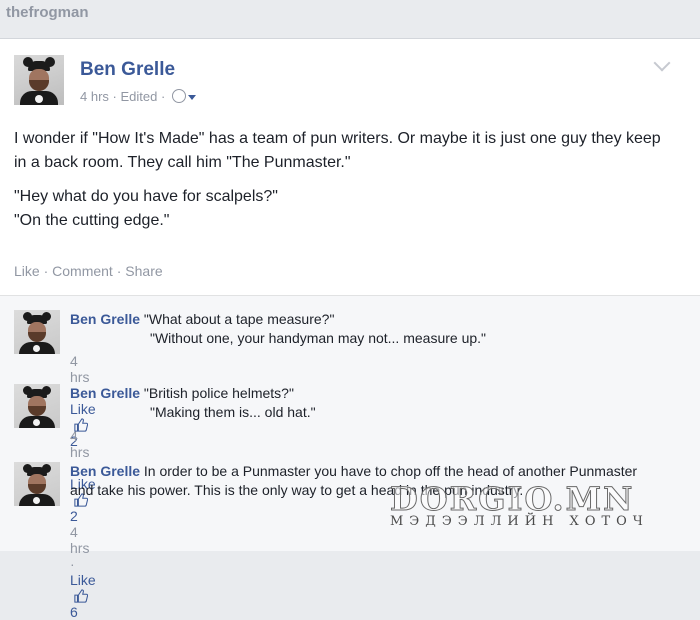 This screenshot has width=700, height=620. Describe the element at coordinates (662, 63) in the screenshot. I see `chevron-down-icon` at that location.